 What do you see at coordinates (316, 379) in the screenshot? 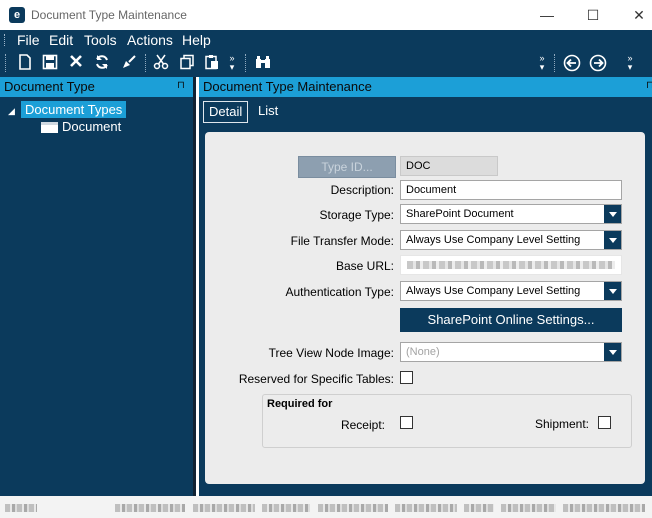
I see `reserved-label: Reserved for Specific Tables:` at bounding box center [316, 379].